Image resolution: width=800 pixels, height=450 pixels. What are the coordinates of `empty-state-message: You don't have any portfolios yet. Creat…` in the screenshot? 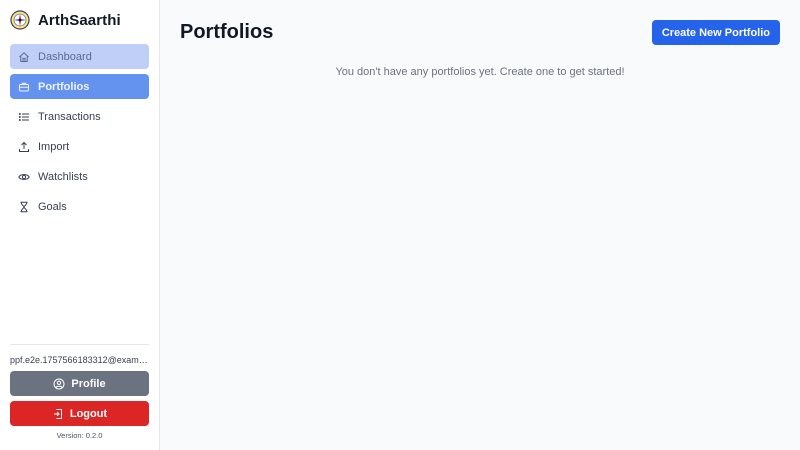 It's located at (480, 72).